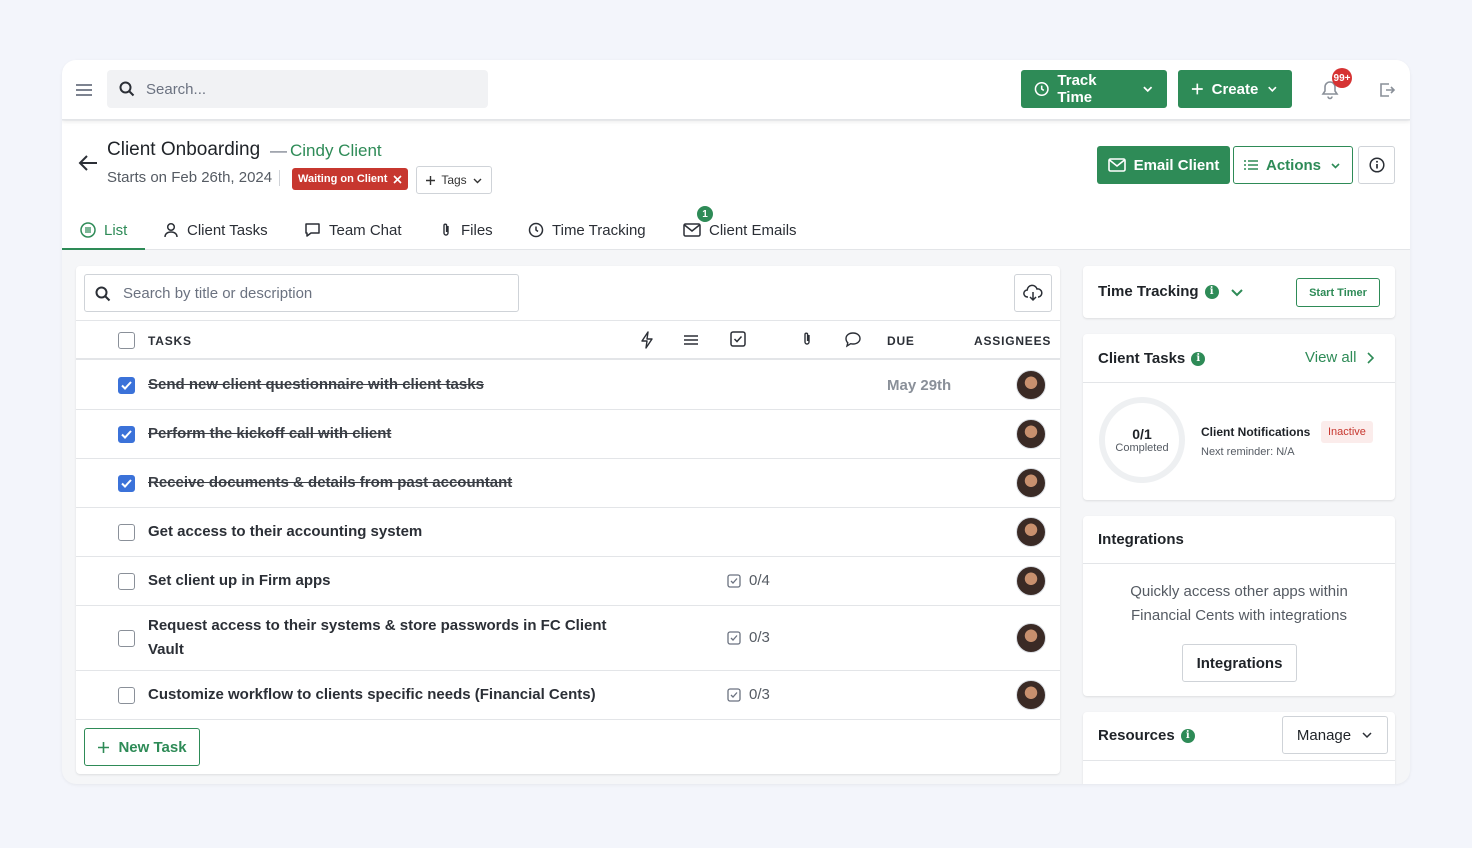 This screenshot has height=848, width=1472. I want to click on status-label: Waiting on Client, so click(343, 179).